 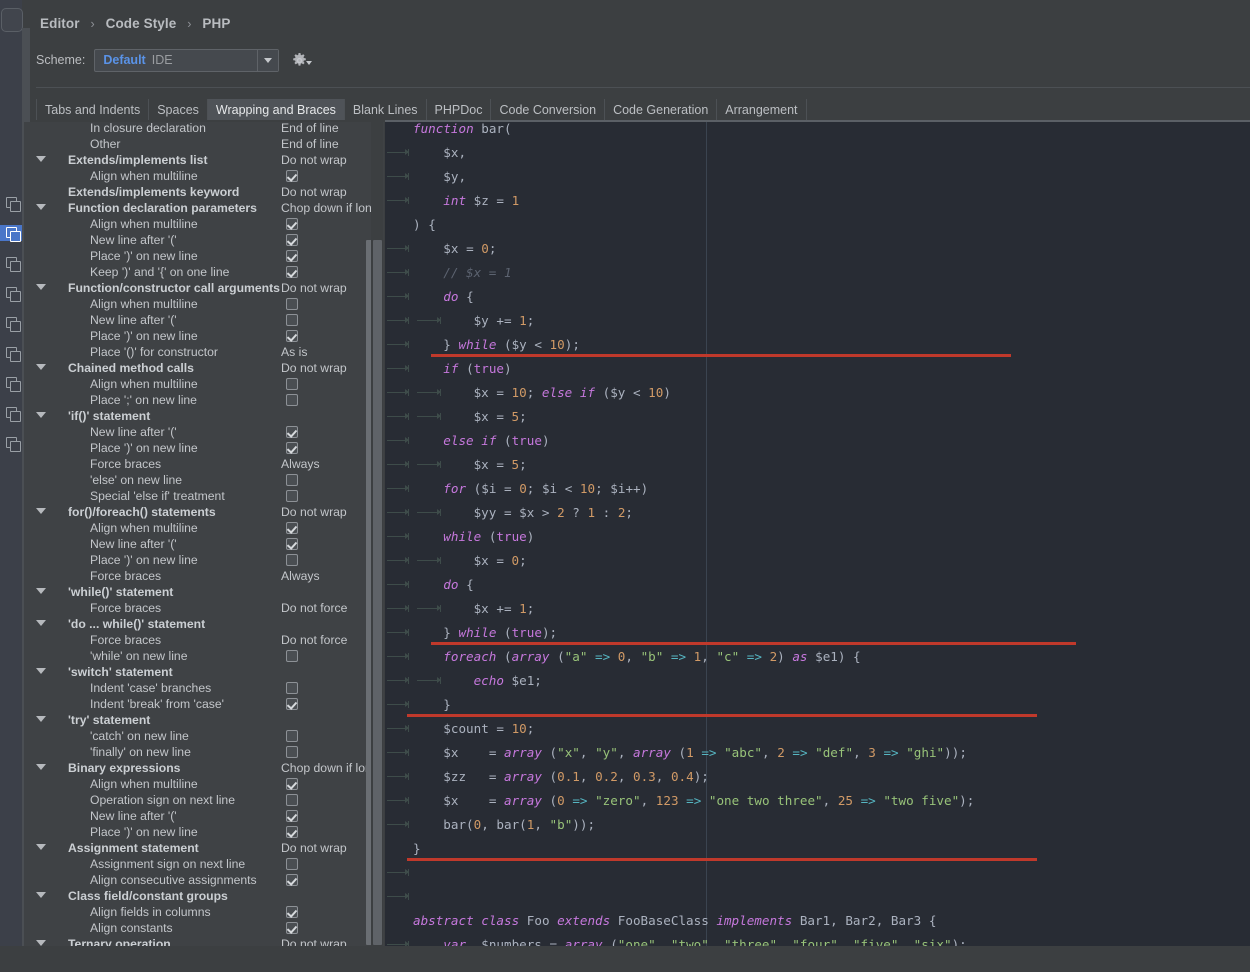 What do you see at coordinates (204, 192) in the screenshot?
I see `tree-row: Extends/implements keyword Do not wrap` at bounding box center [204, 192].